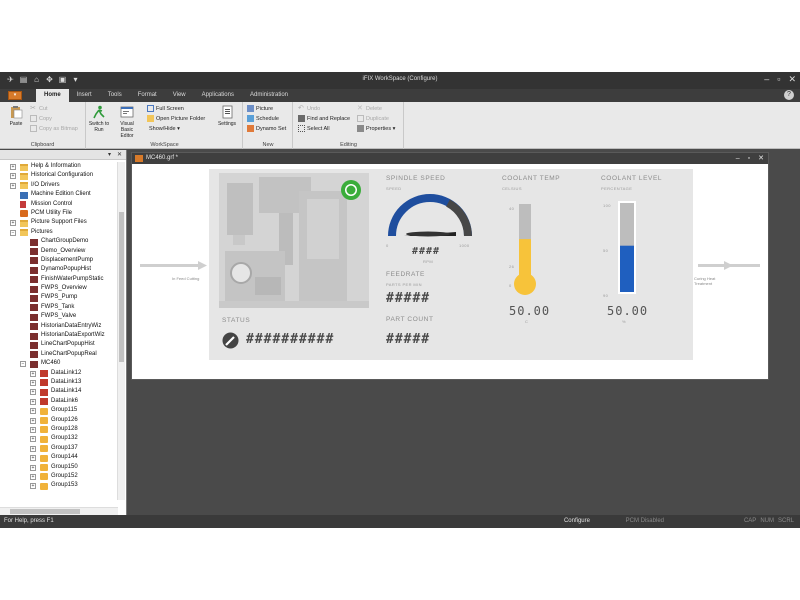 This screenshot has width=800, height=600. What do you see at coordinates (59, 241) in the screenshot?
I see `tree-item: ChartGroupDemo` at bounding box center [59, 241].